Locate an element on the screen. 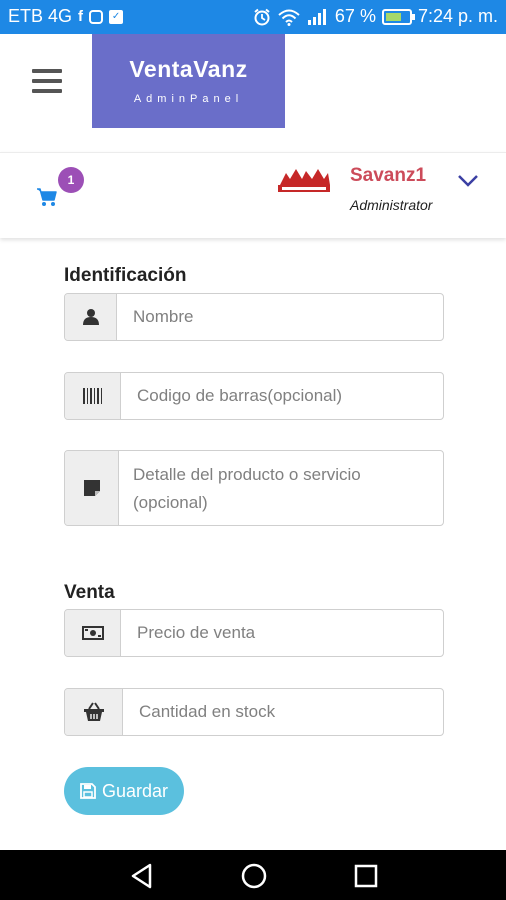  facebook-notification-icon: f is located at coordinates (81, 16).